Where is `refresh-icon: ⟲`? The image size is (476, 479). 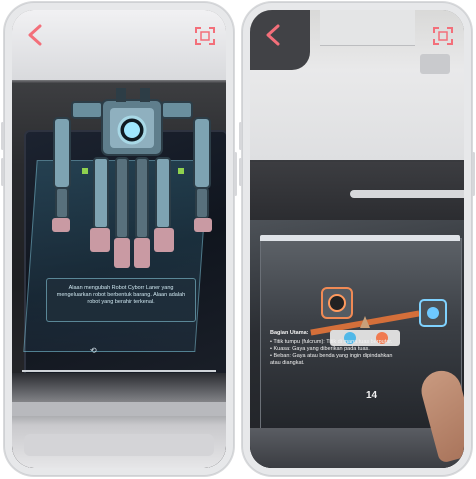 refresh-icon: ⟲ is located at coordinates (93, 350).